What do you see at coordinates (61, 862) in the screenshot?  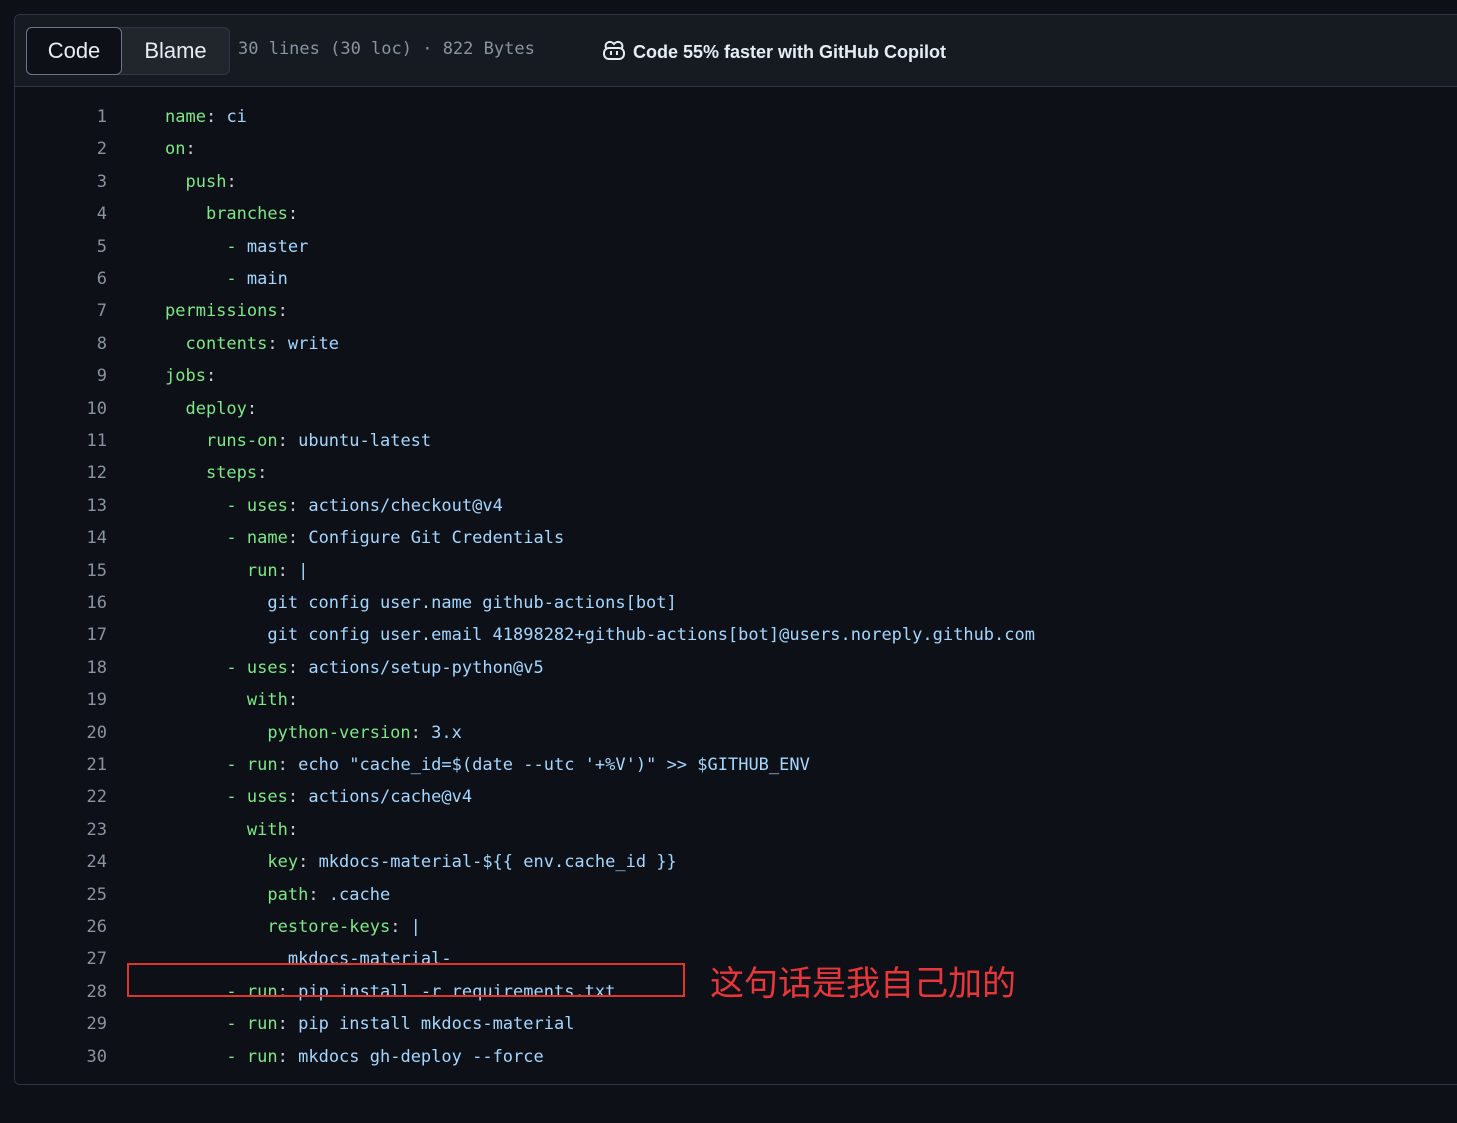 I see `line-number: 24` at bounding box center [61, 862].